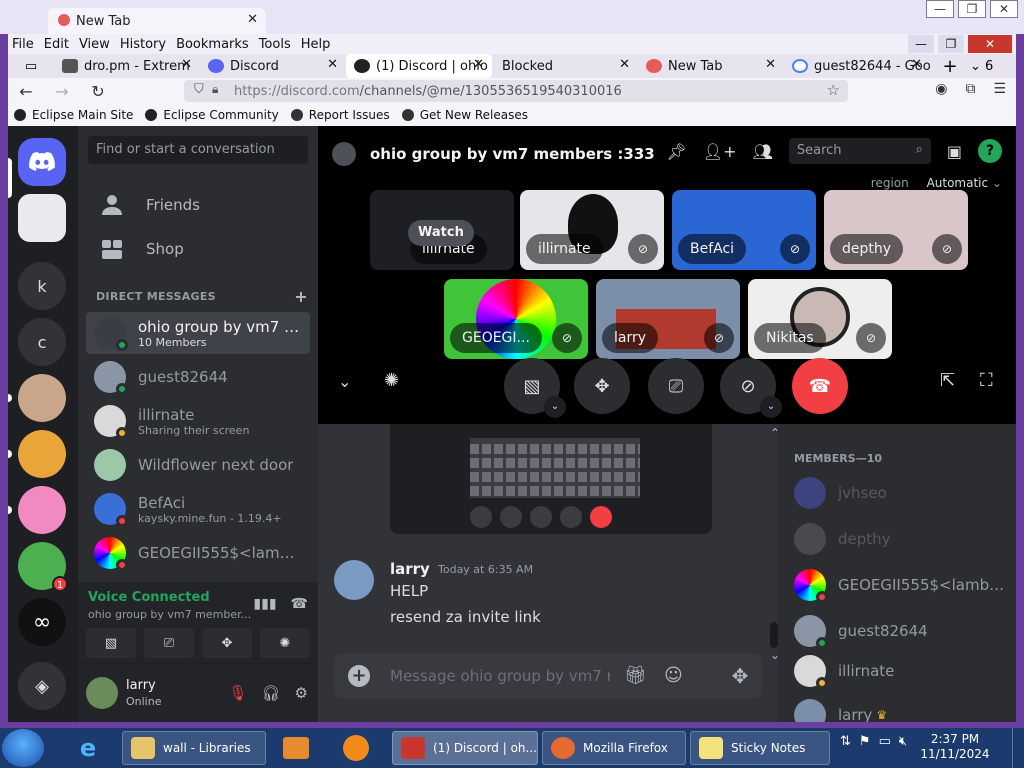 Image resolution: width=1024 pixels, height=768 pixels. I want to click on account-icon: ◉, so click(941, 89).